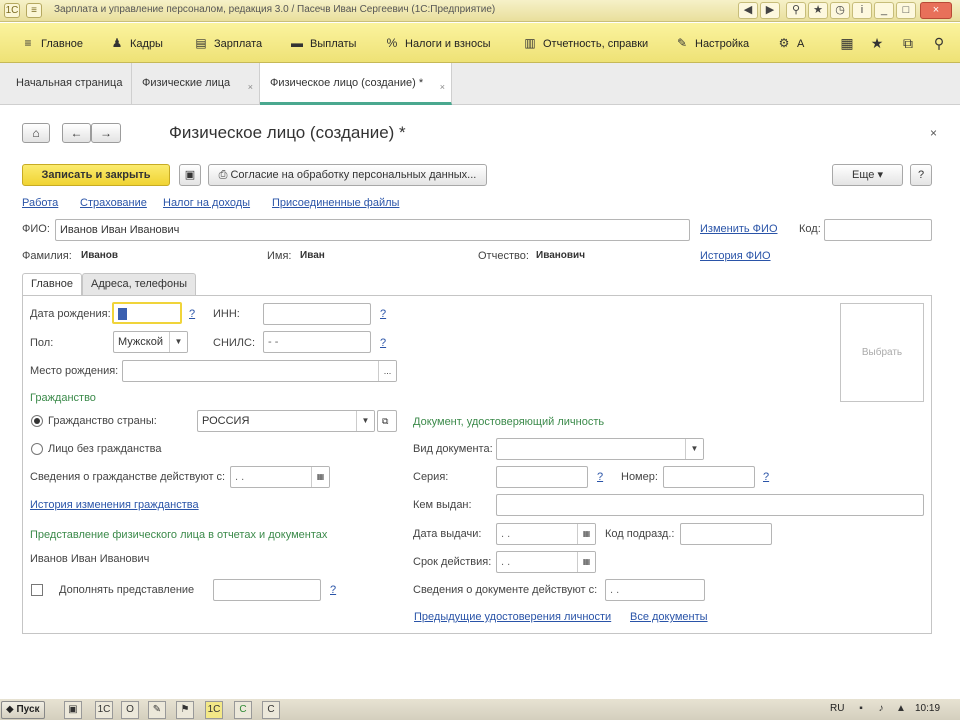  What do you see at coordinates (877, 43) in the screenshot?
I see `favorites-star-icon: ★` at bounding box center [877, 43].